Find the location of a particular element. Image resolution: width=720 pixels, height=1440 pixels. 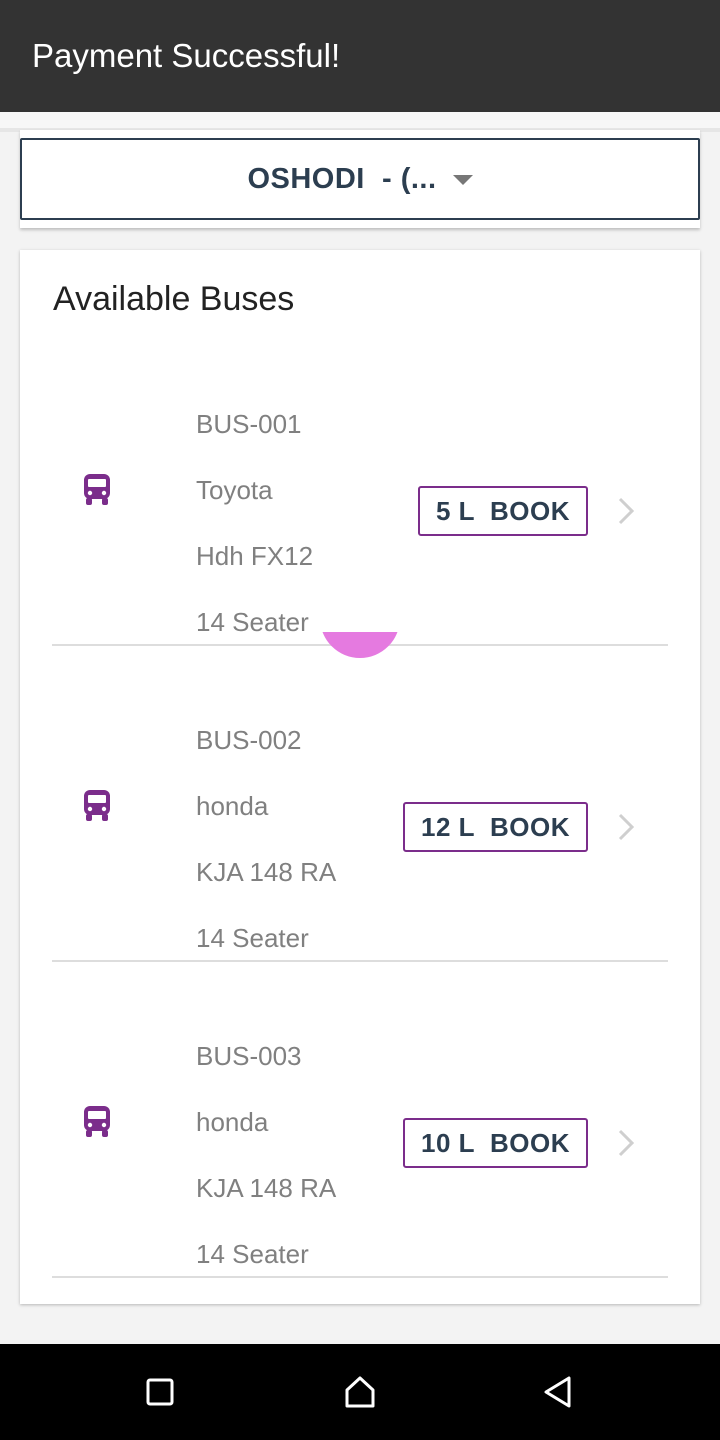

bus-plate: Hdh FX12 is located at coordinates (255, 556).